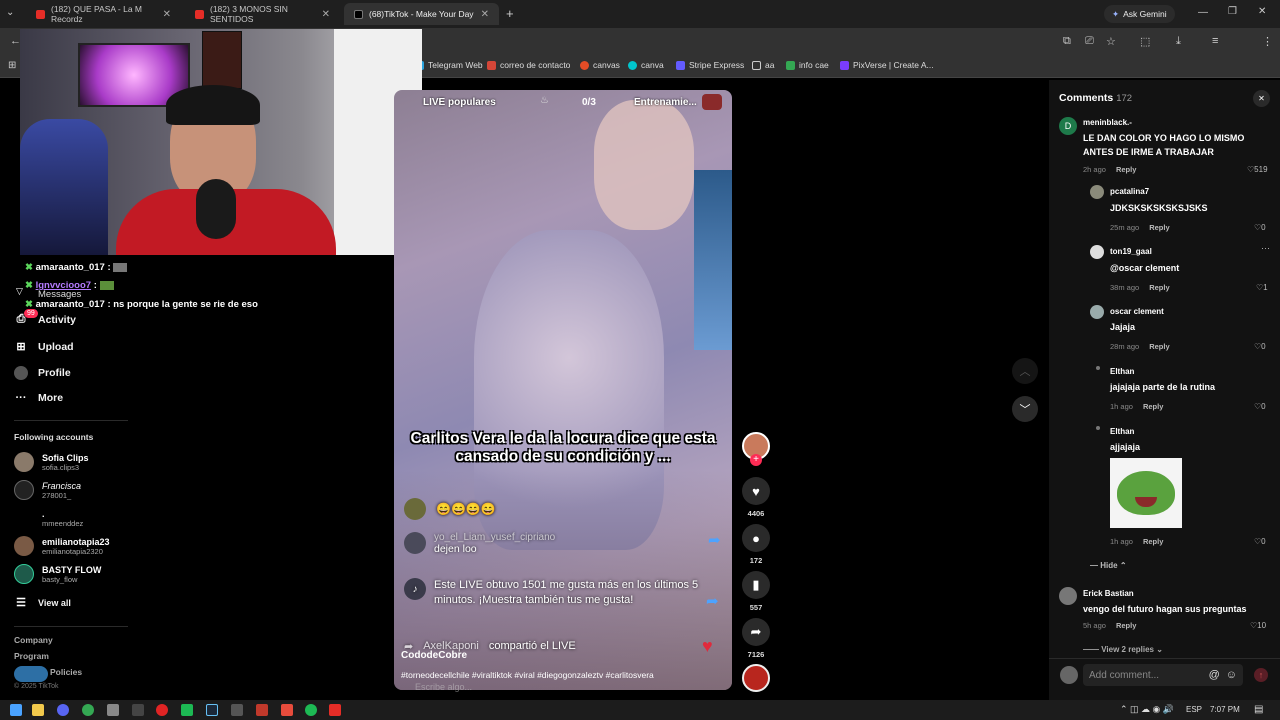 The width and height of the screenshot is (1280, 720). What do you see at coordinates (756, 585) in the screenshot?
I see `bookmark-icon: ▮` at bounding box center [756, 585].